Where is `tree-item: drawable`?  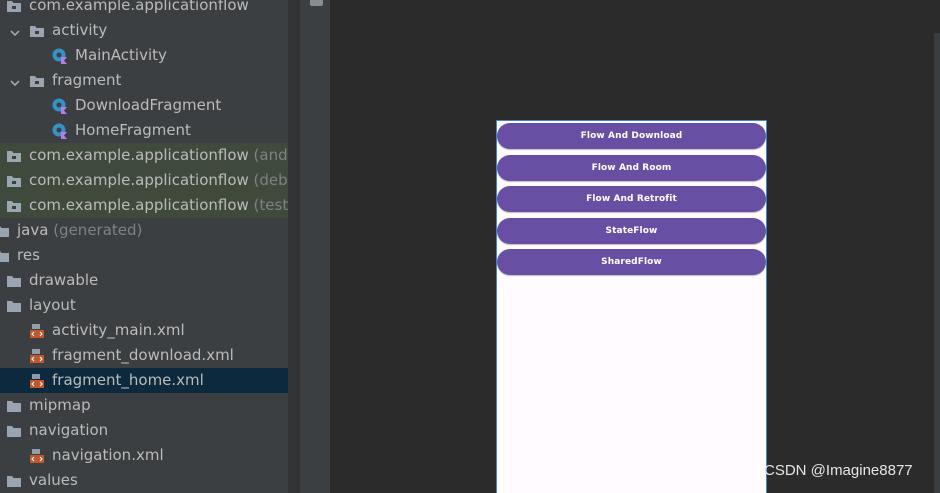 tree-item: drawable is located at coordinates (149, 280).